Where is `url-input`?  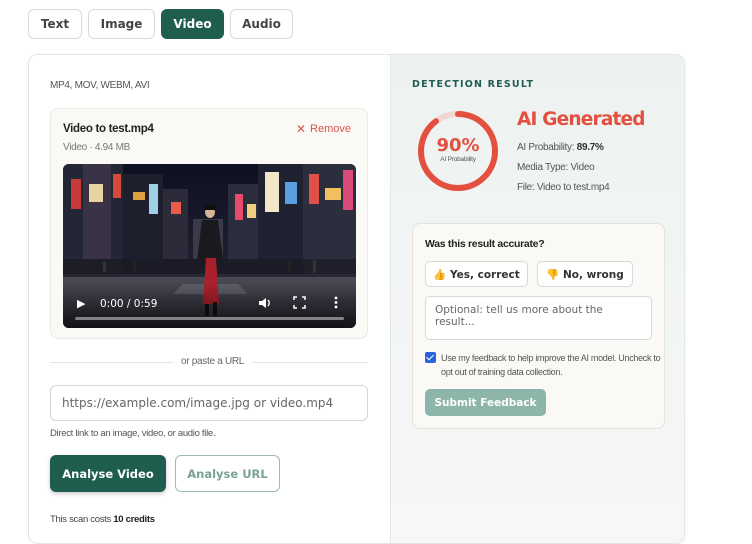
url-input is located at coordinates (209, 403).